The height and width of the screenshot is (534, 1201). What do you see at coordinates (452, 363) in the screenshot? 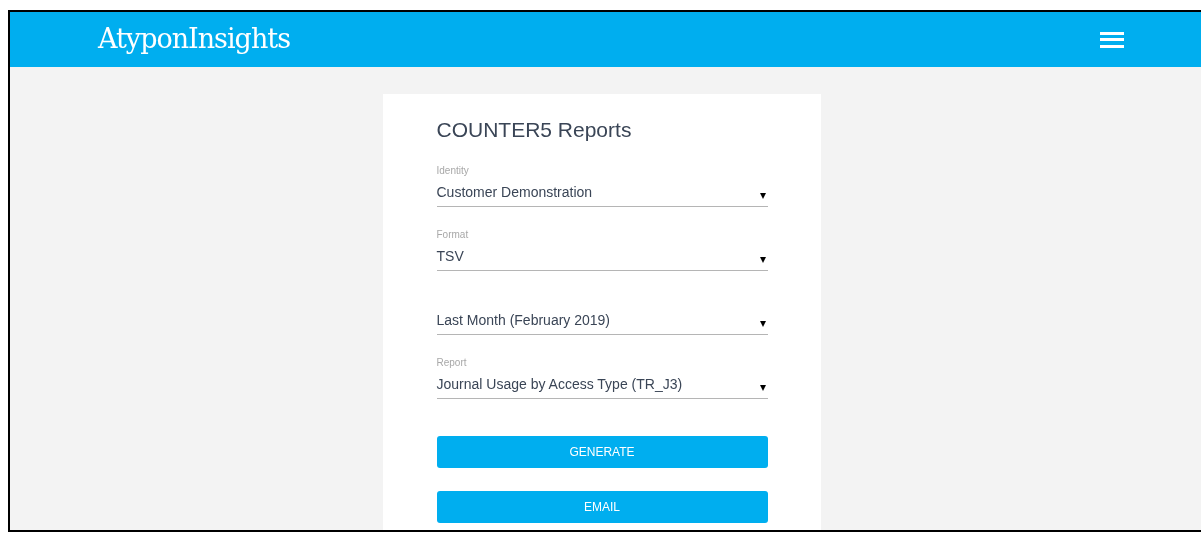
I see `field-label: Report` at bounding box center [452, 363].